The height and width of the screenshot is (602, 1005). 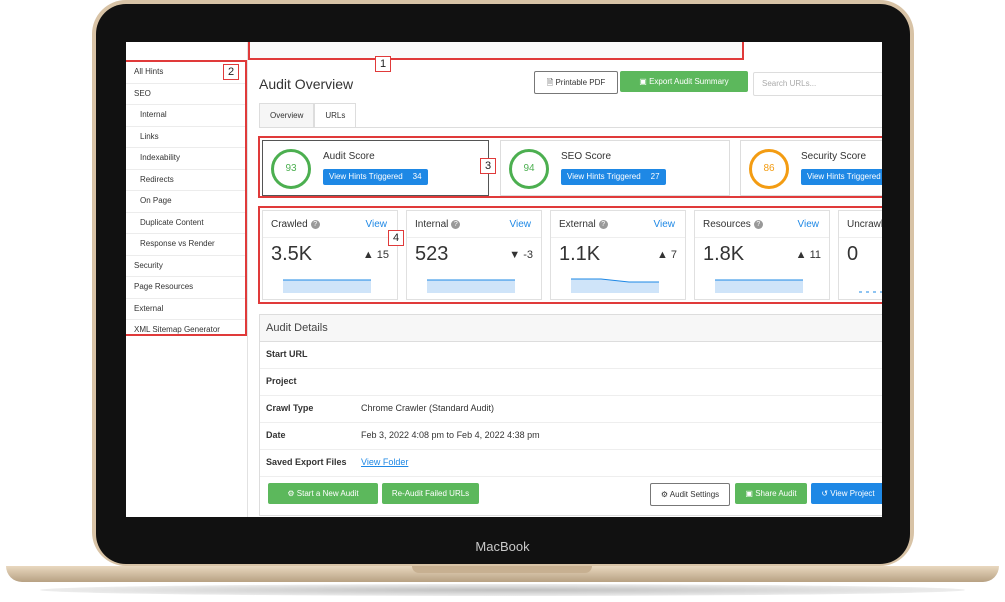 I want to click on metric-value: 1.1K, so click(x=580, y=254).